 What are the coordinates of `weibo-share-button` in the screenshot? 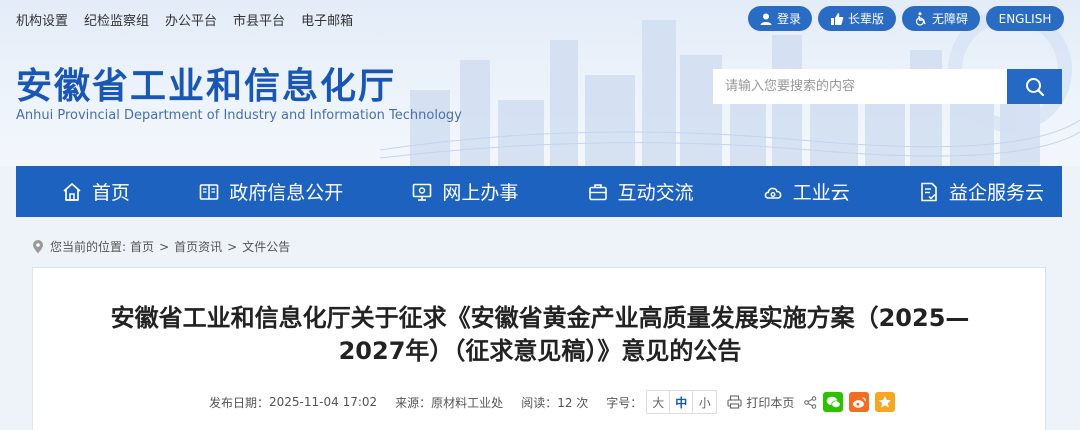 It's located at (859, 402).